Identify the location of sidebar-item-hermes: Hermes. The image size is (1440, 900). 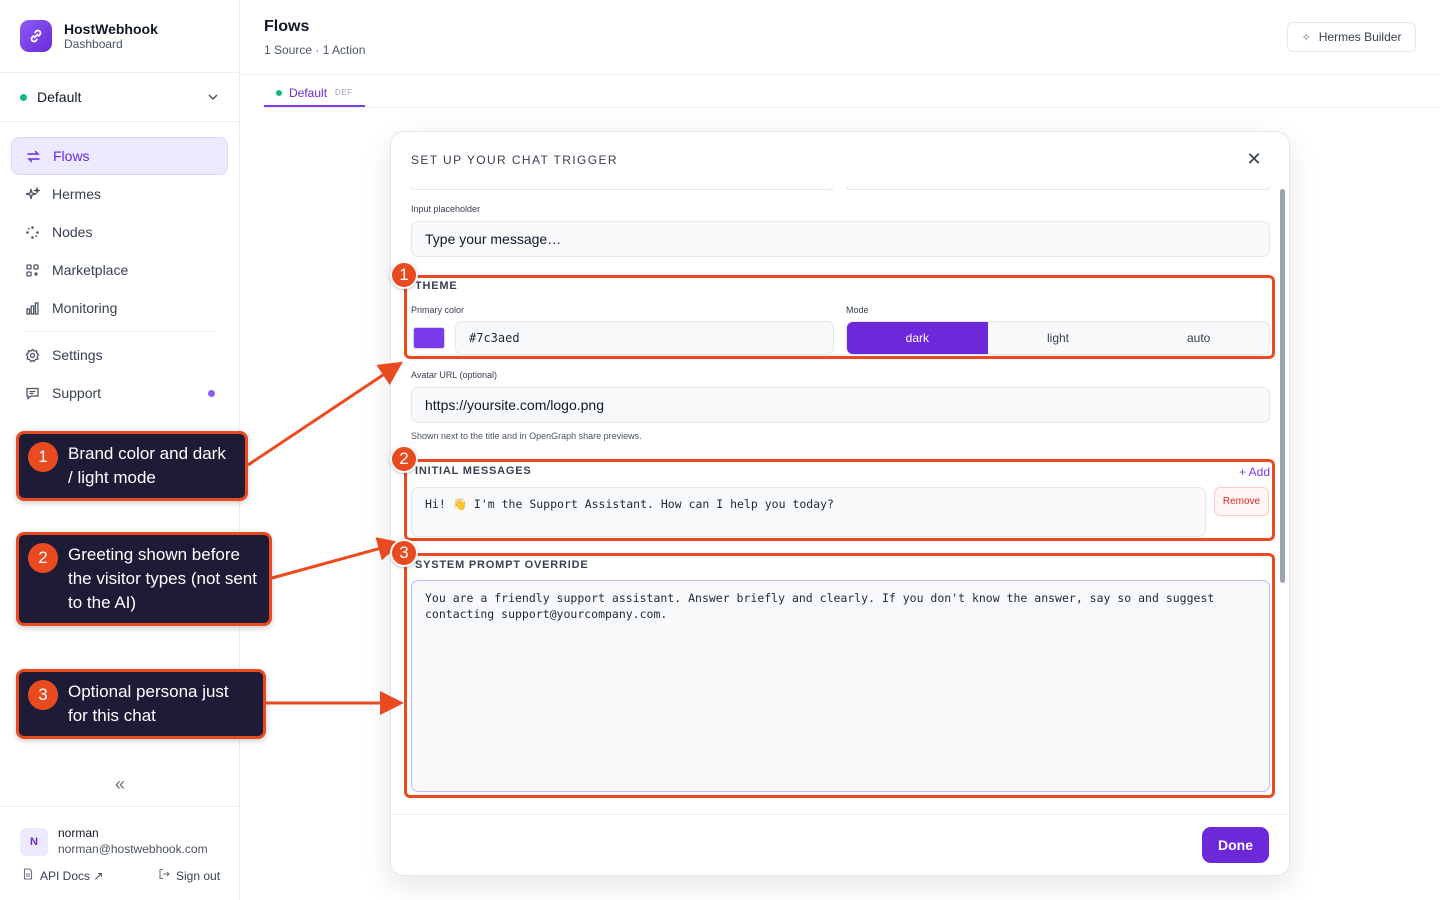
(119, 194).